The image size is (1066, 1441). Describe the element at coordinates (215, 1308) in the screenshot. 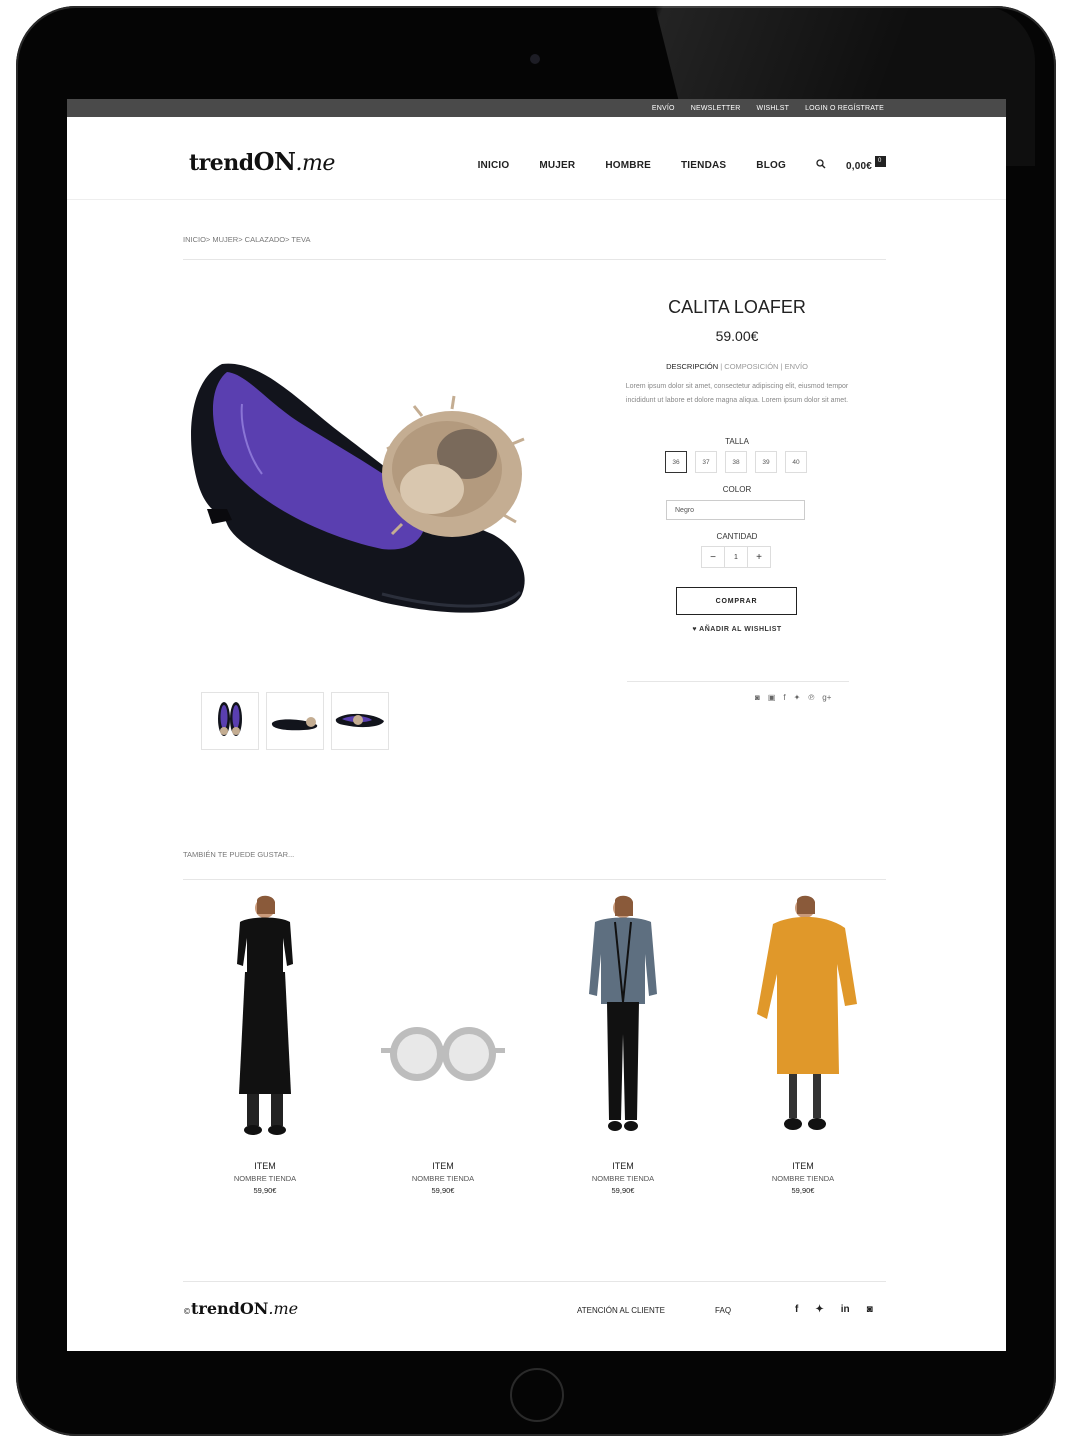

I see `footer-logo-trend: trend` at that location.